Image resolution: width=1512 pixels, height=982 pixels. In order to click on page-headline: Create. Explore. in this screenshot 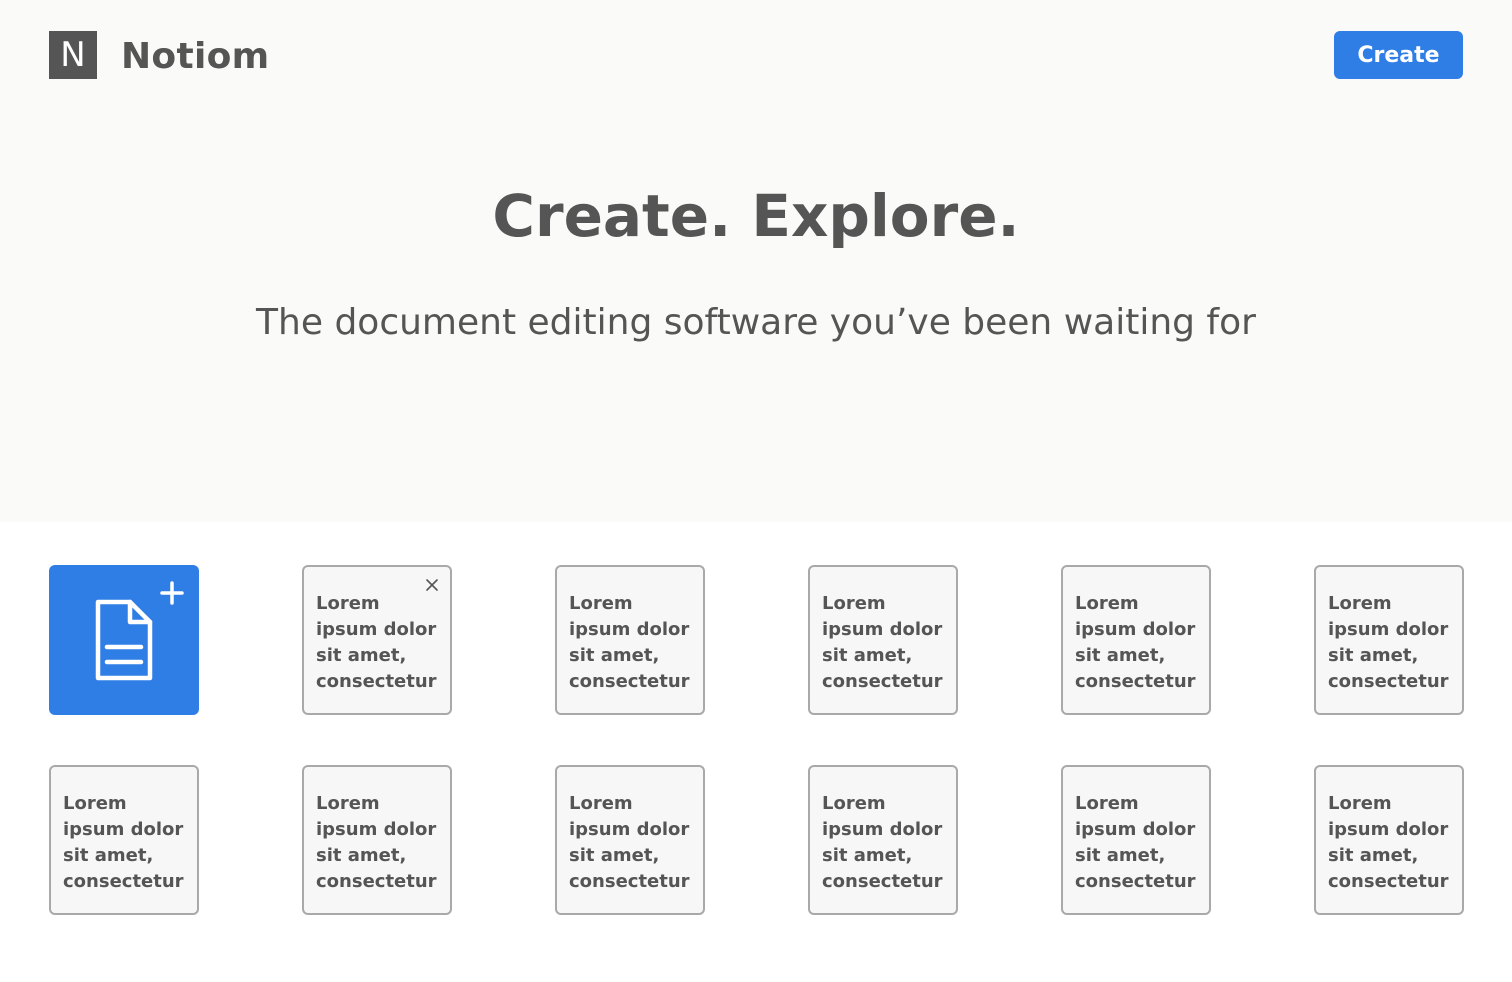, I will do `click(756, 216)`.